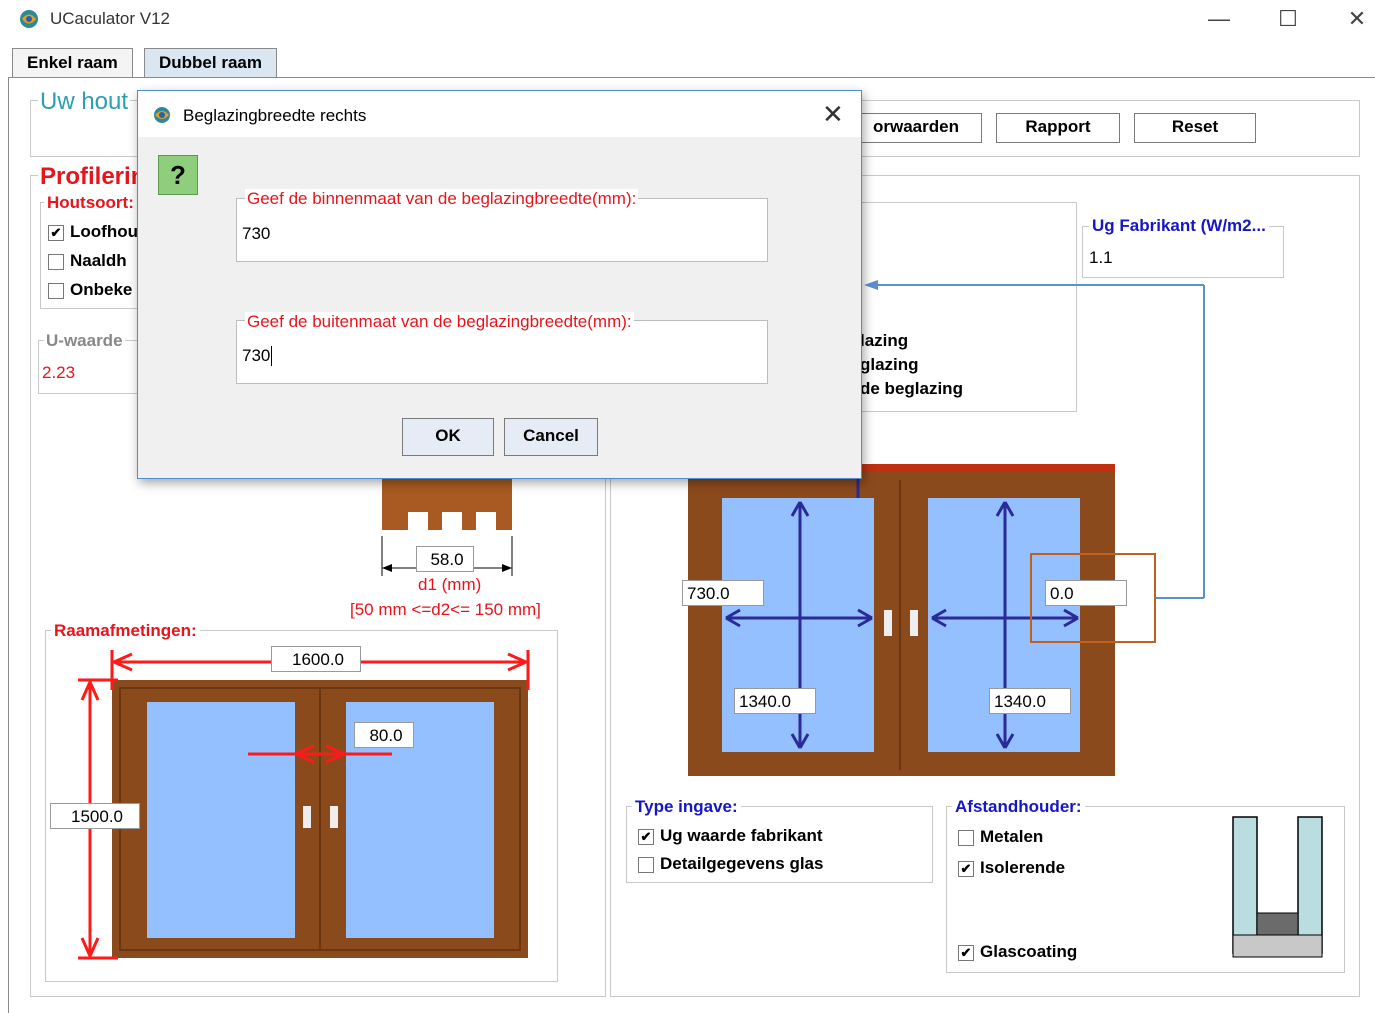 This screenshot has width=1375, height=1013. Describe the element at coordinates (275, 115) in the screenshot. I see `dialog-title: Beglazingbreedte rechts` at that location.